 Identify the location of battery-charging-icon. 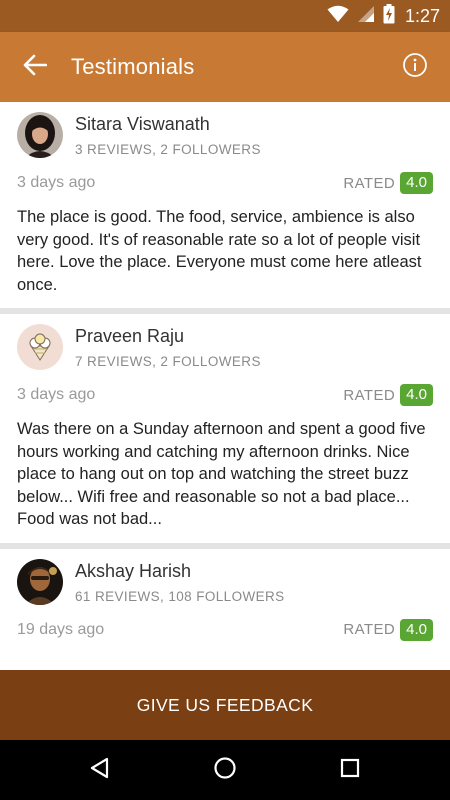
(389, 16).